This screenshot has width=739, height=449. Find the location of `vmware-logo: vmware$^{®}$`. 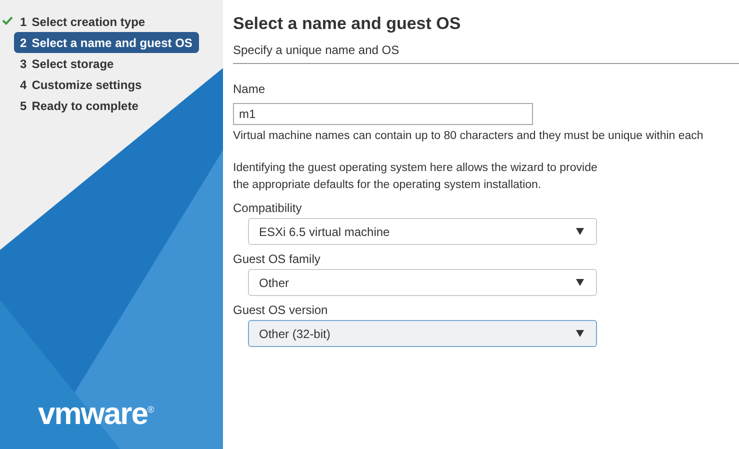

vmware-logo: vmware$^{®}$ is located at coordinates (96, 414).